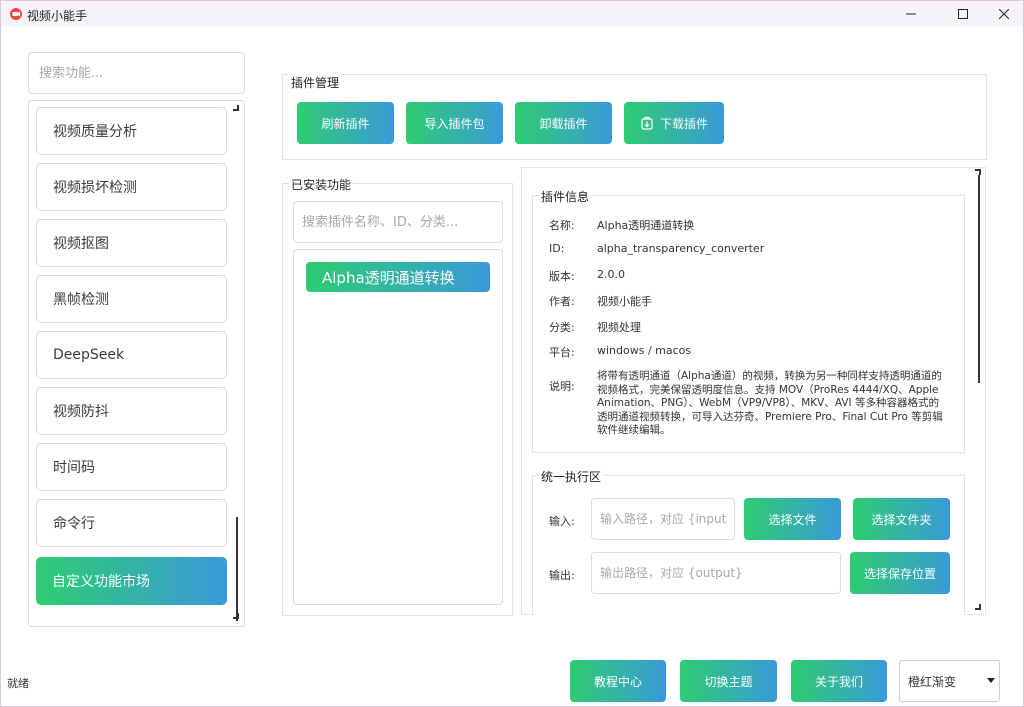 The height and width of the screenshot is (707, 1024). I want to click on output-path-field, so click(716, 573).